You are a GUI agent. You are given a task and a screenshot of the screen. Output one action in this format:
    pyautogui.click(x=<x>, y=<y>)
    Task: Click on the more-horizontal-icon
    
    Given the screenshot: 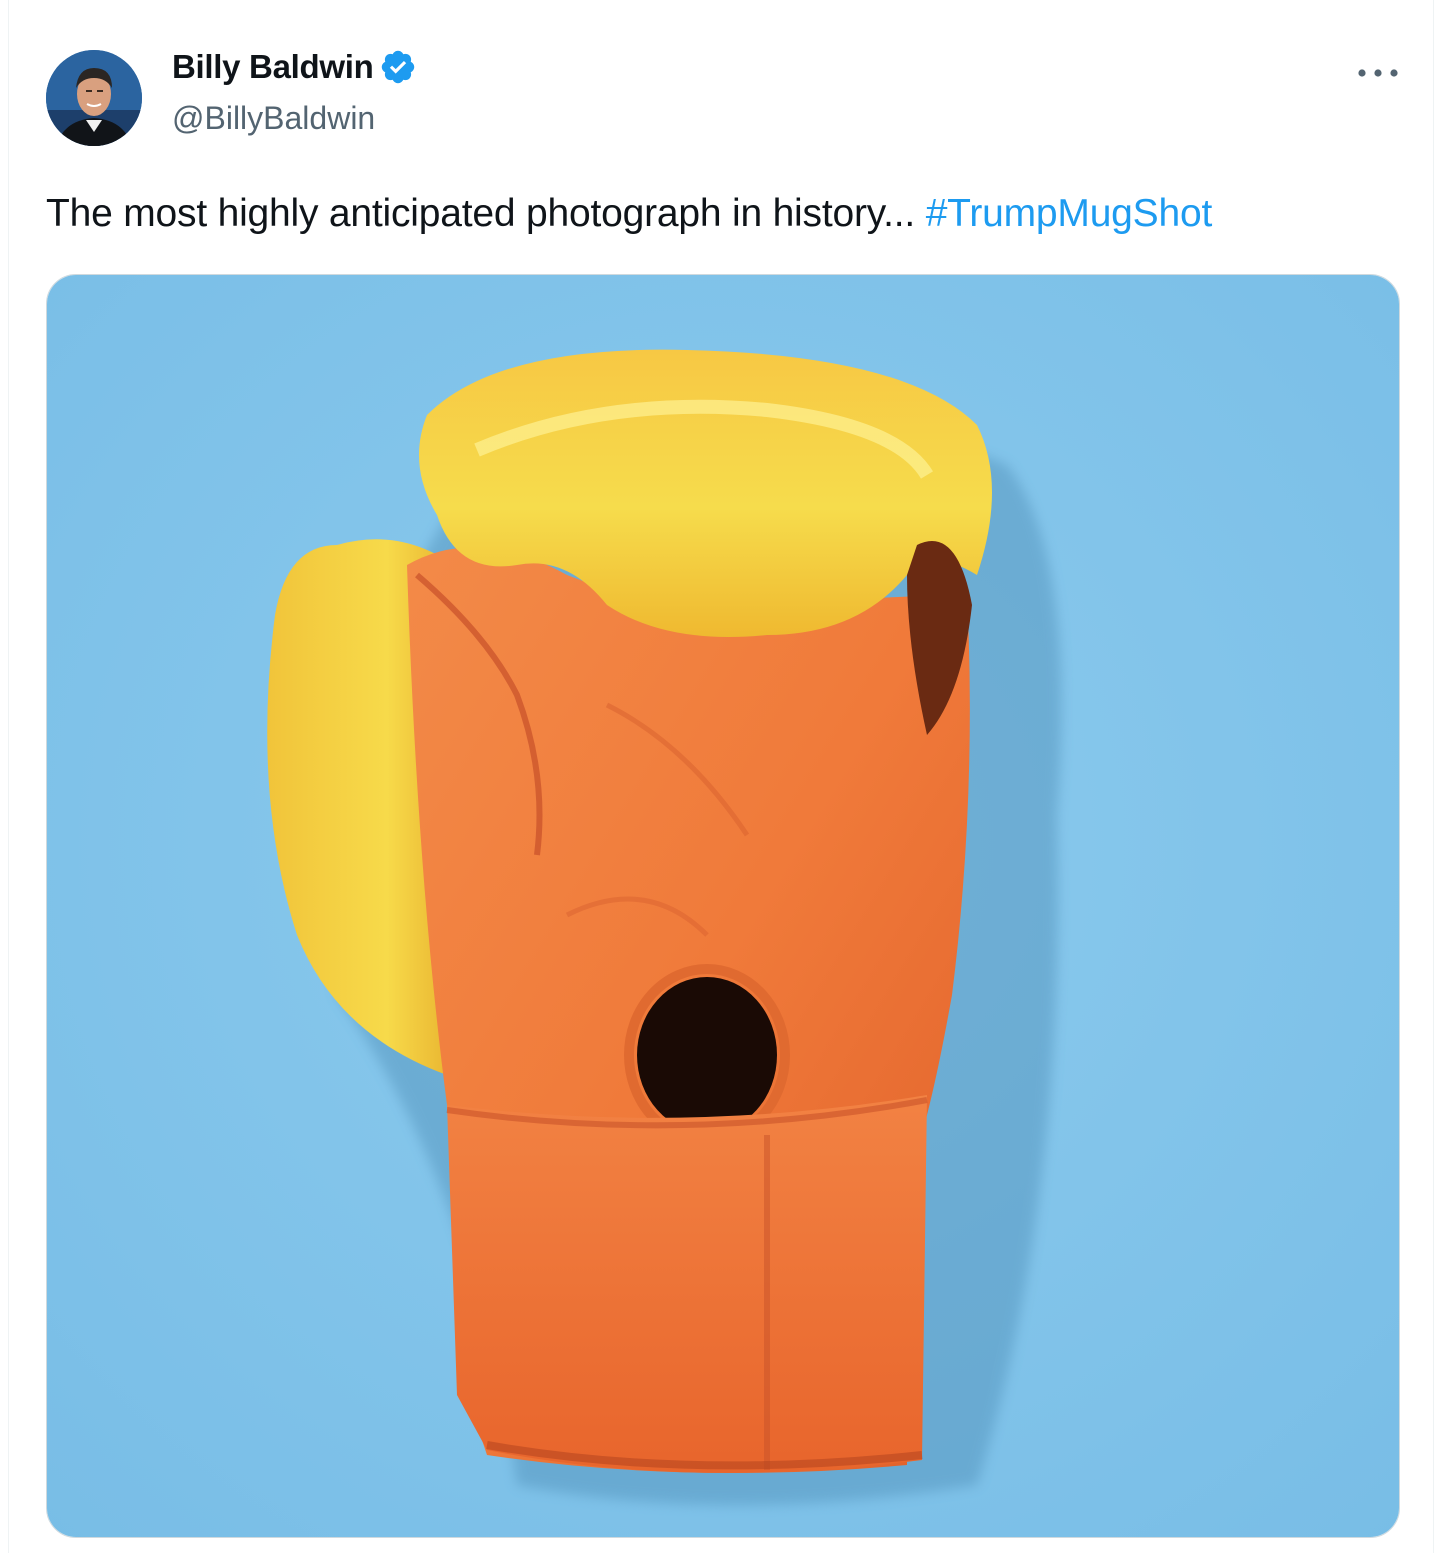 What is the action you would take?
    pyautogui.click(x=1378, y=73)
    